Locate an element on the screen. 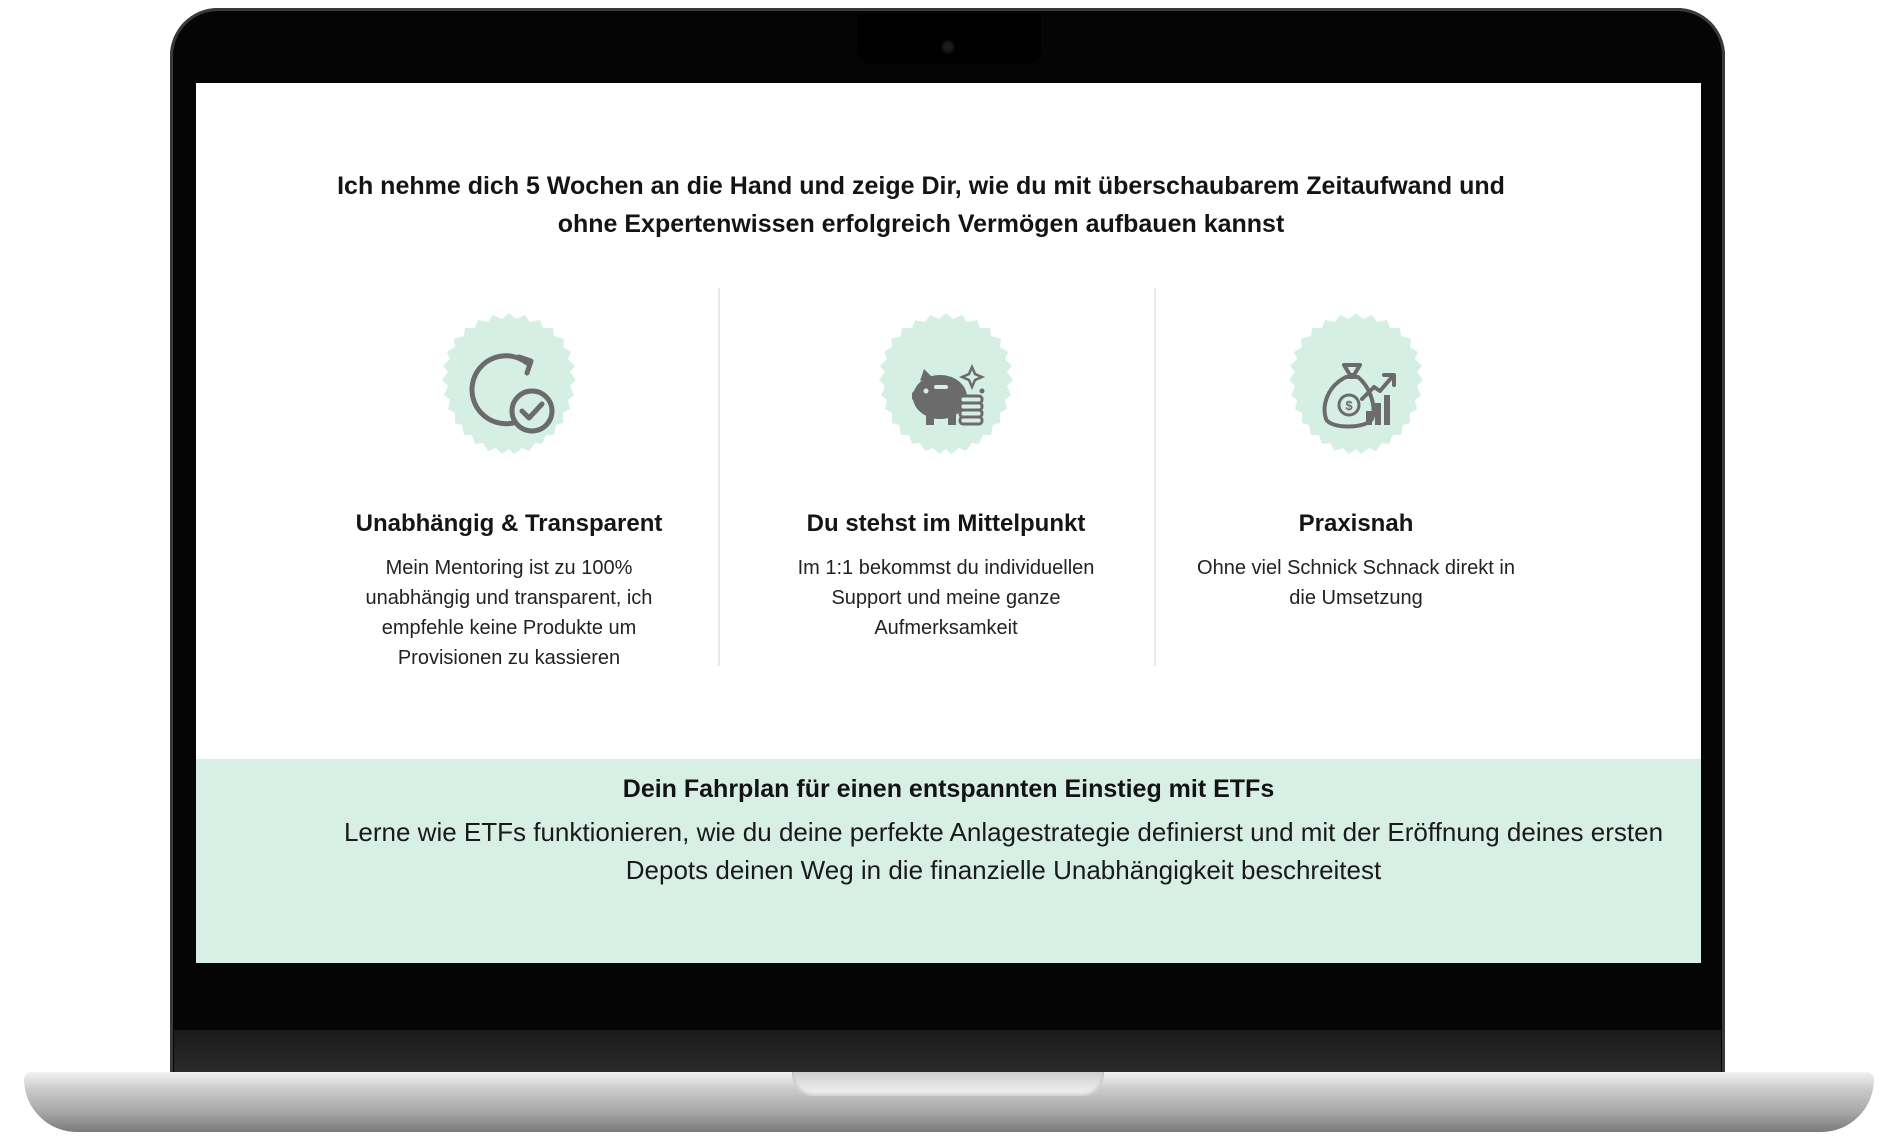  feature-title: Du stehst im Mittelpunkt is located at coordinates (946, 523).